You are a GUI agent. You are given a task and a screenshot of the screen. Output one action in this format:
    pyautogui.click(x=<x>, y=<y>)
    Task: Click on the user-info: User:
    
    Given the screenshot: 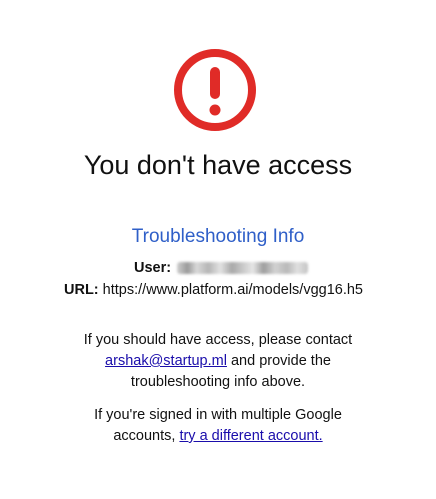 What is the action you would take?
    pyautogui.click(x=221, y=268)
    